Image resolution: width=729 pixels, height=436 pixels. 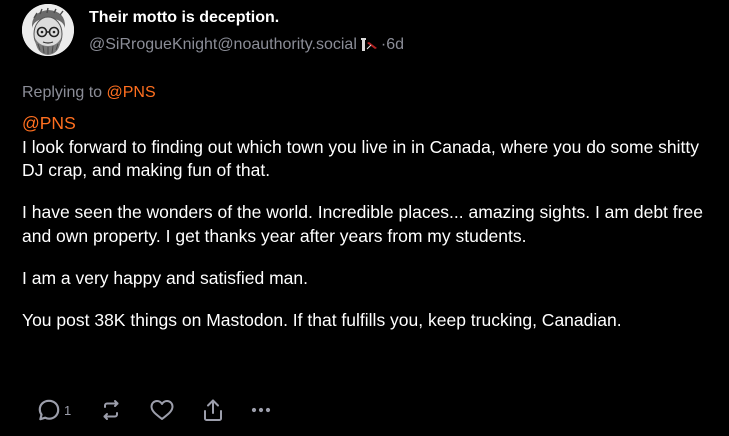 I want to click on account-info: @SiRrogueKnight@noauthority.social · 6d, so click(x=246, y=45).